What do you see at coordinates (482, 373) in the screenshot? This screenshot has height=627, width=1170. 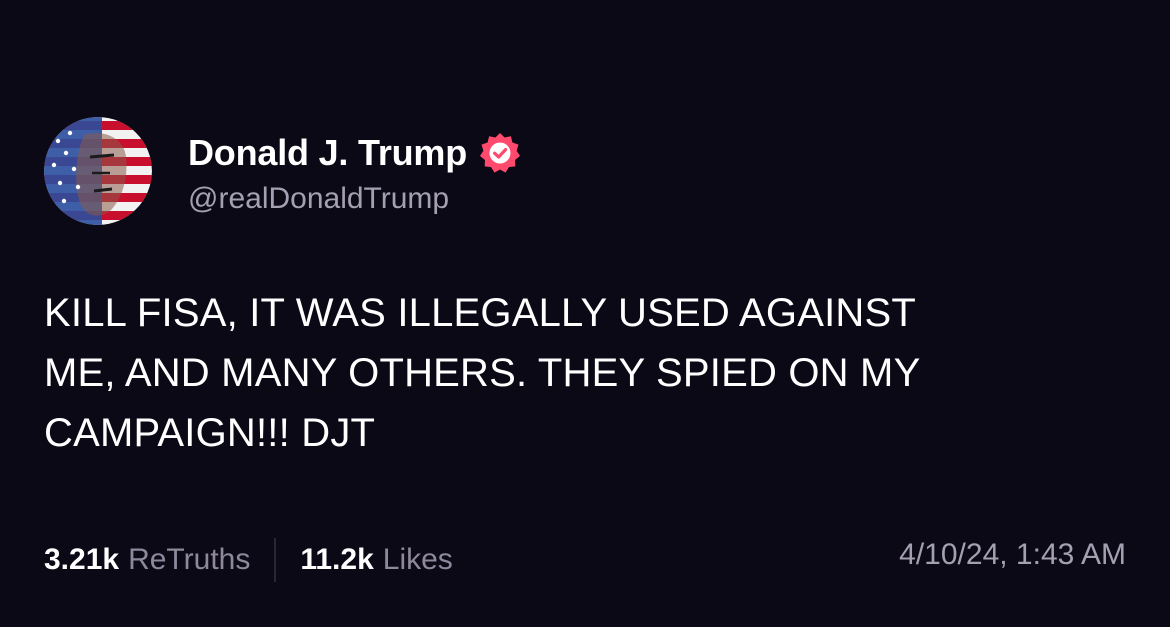 I see `post-text-line: ME, AND MANY OTHERS. THEY SPIED ON MY` at bounding box center [482, 373].